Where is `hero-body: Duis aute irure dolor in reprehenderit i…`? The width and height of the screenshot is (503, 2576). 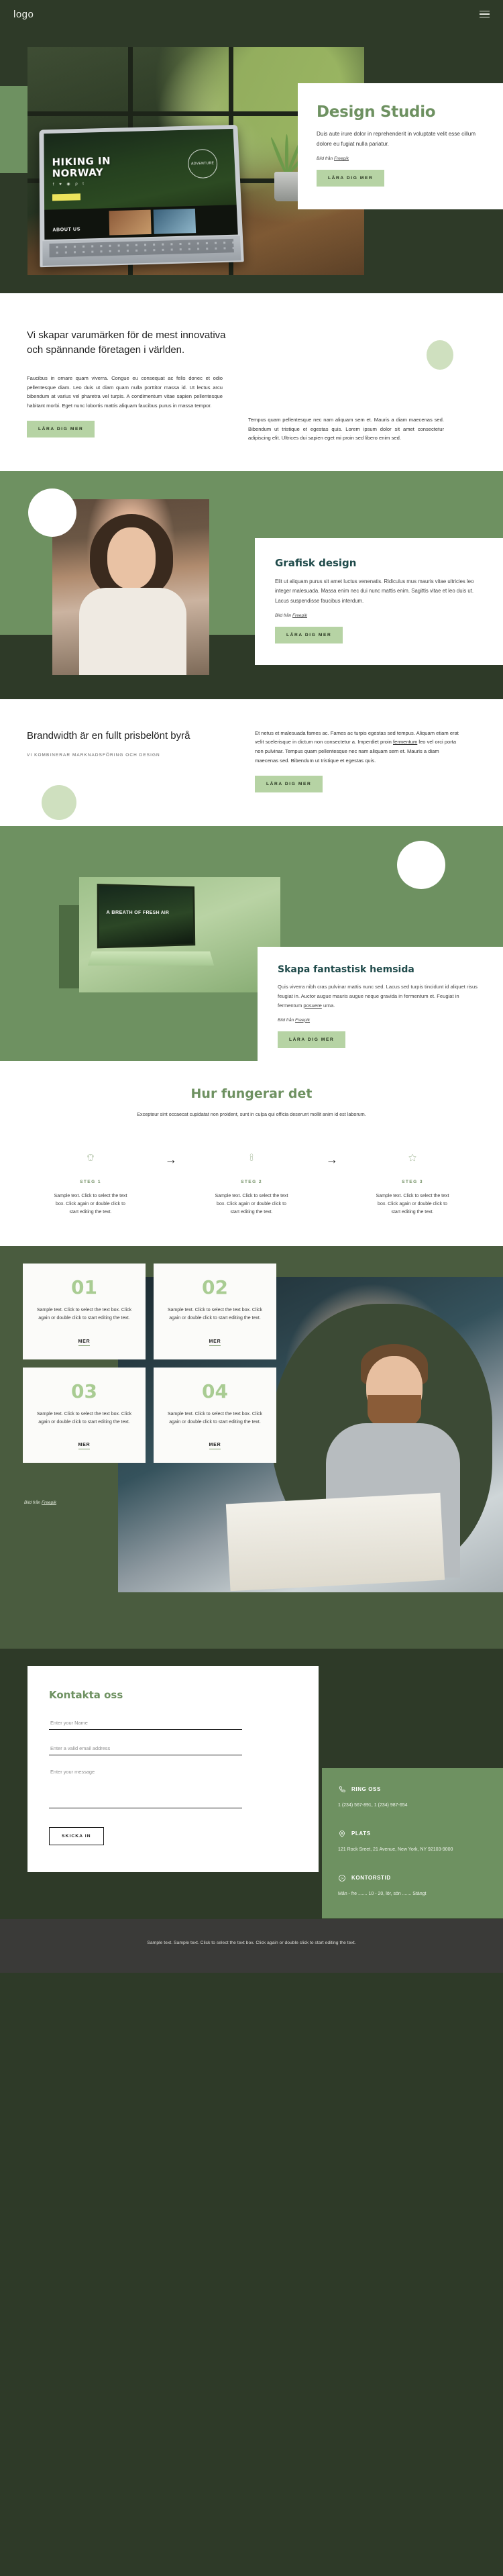
hero-body: Duis aute irure dolor in reprehenderit i… is located at coordinates (396, 139).